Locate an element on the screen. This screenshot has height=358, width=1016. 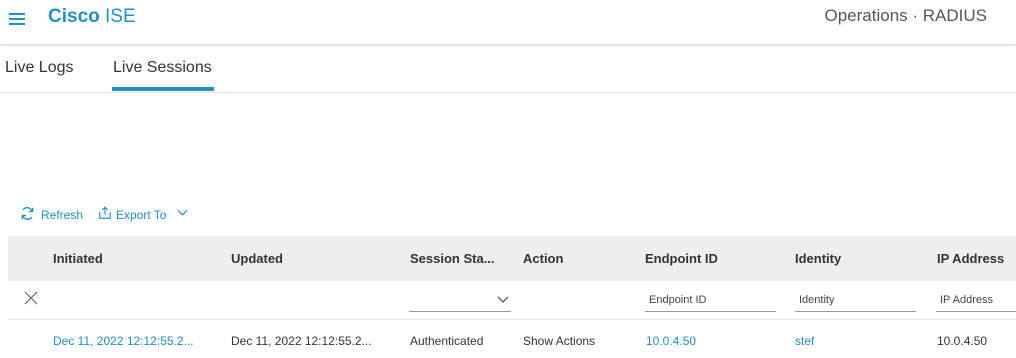
refresh-button: Refresh is located at coordinates (53, 215).